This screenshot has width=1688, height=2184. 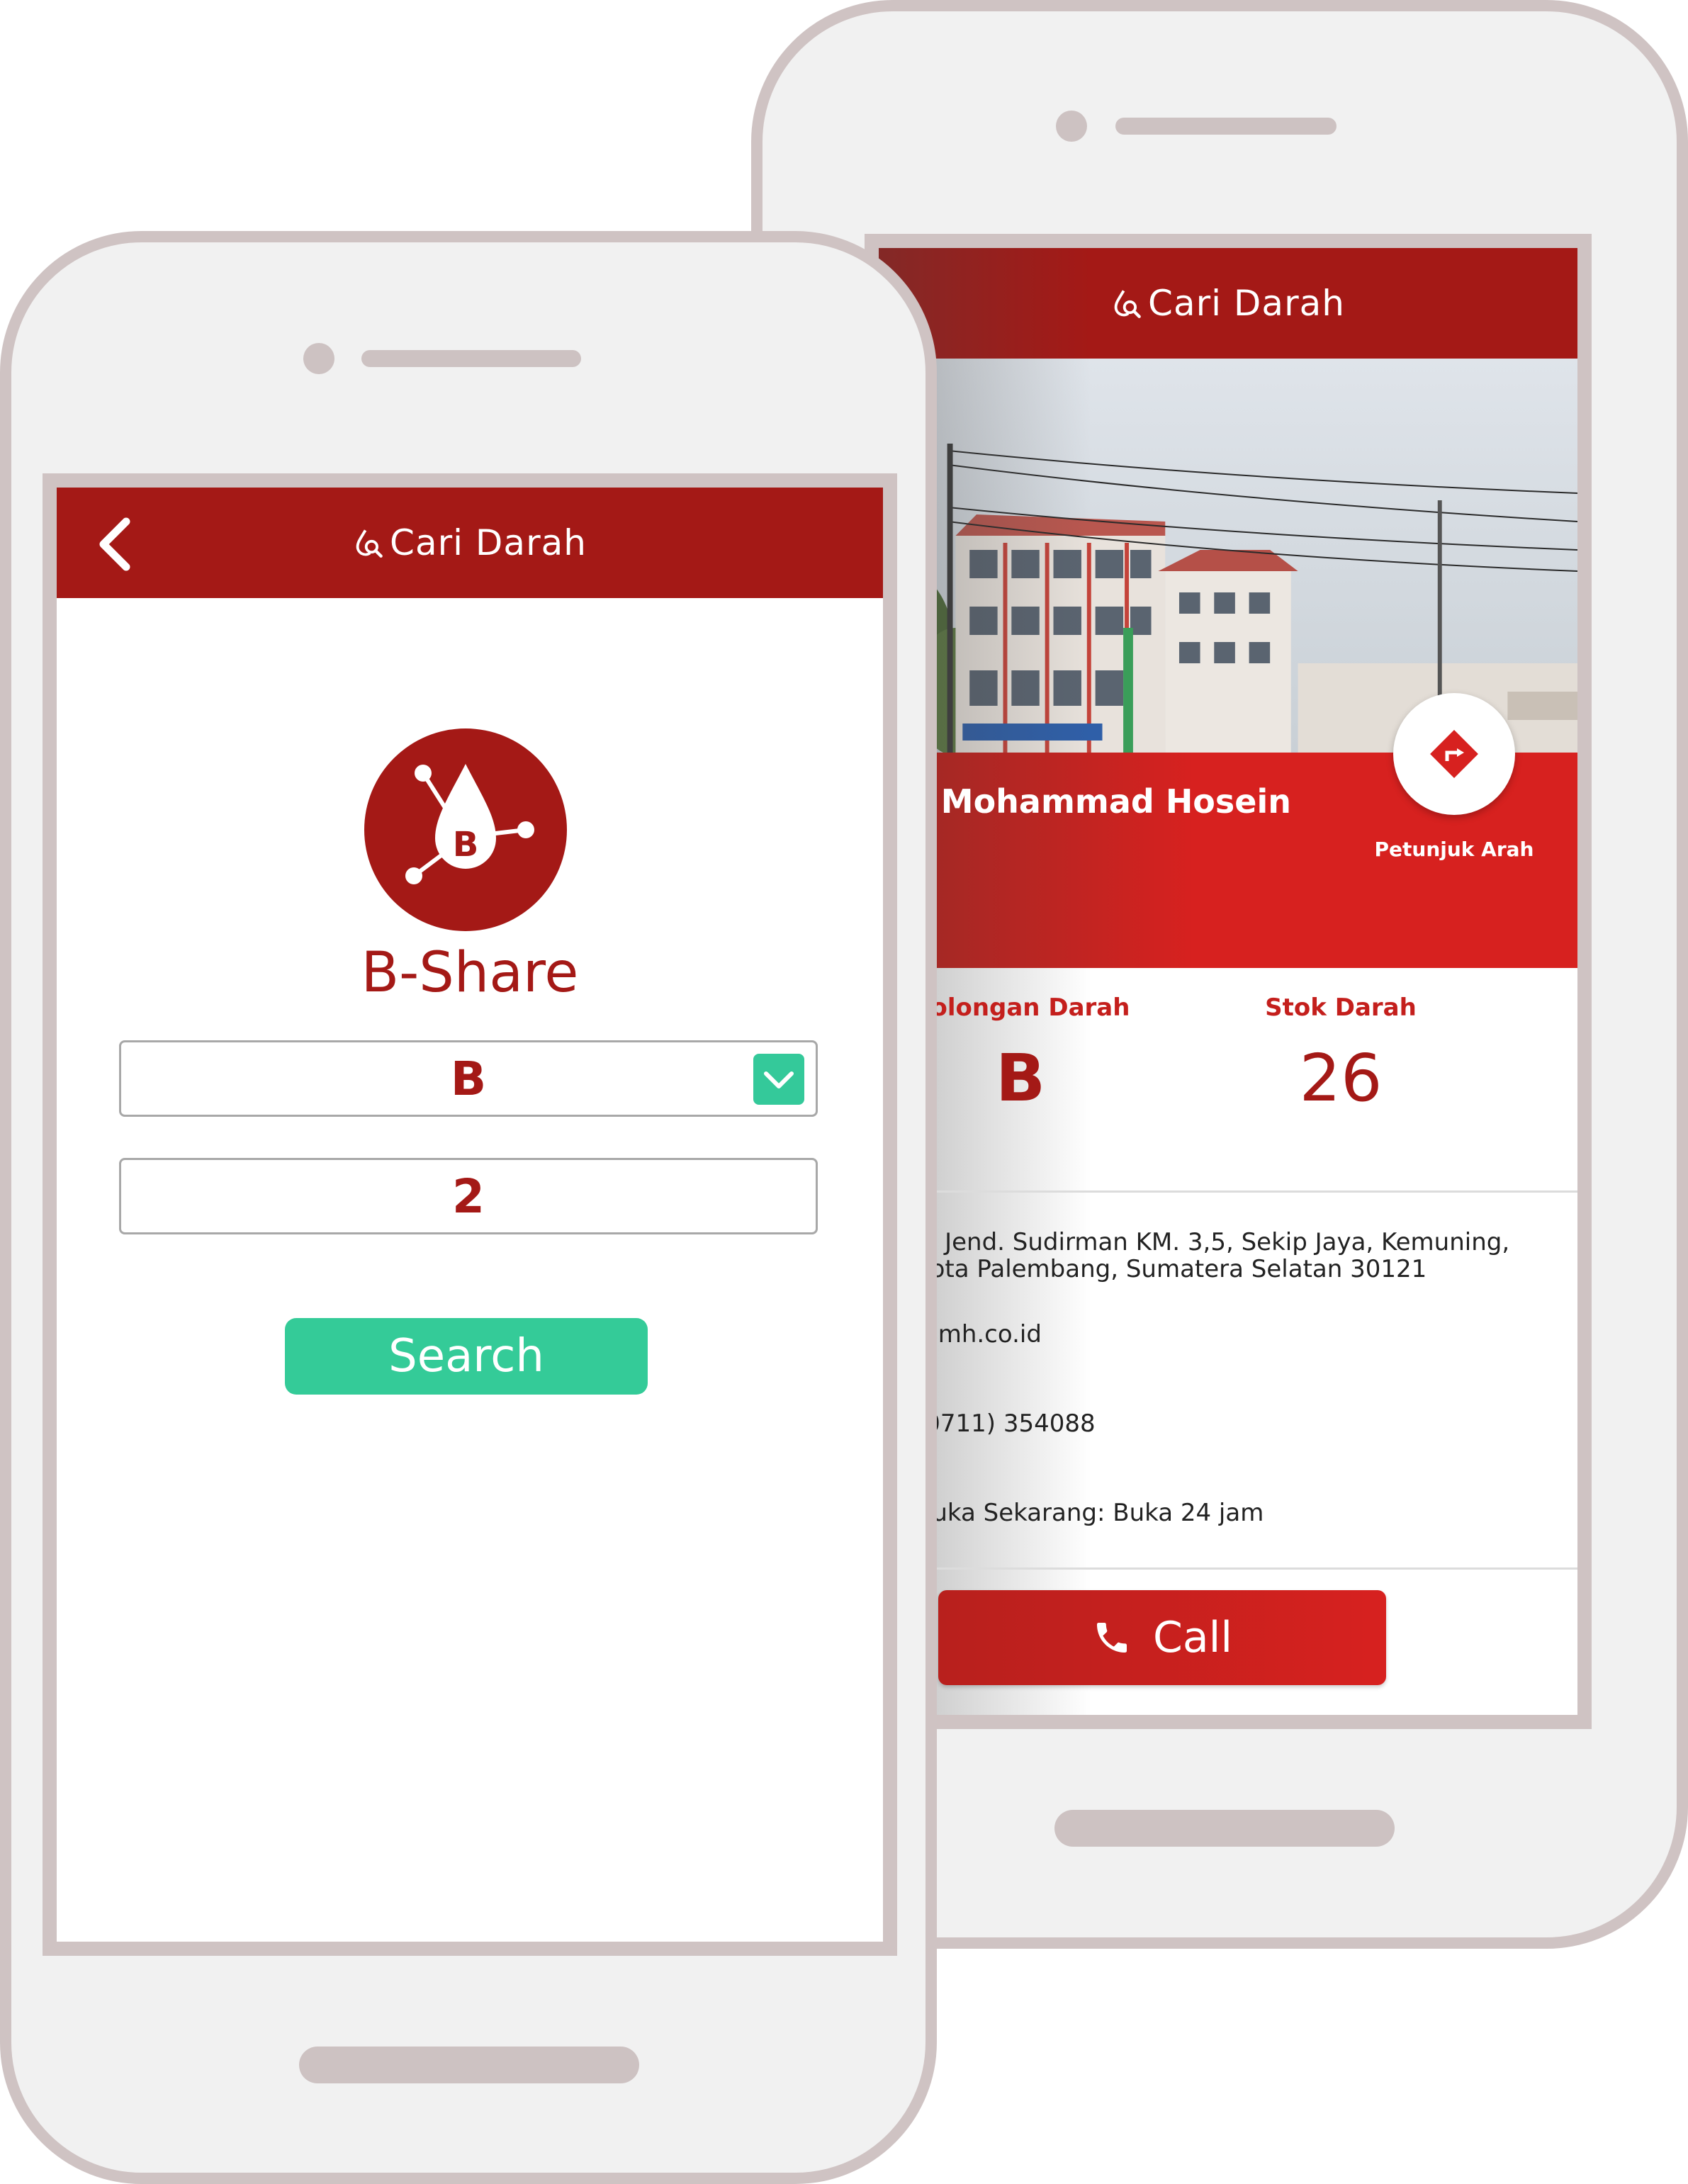 I want to click on blood-type-select-value: B, so click(x=469, y=1078).